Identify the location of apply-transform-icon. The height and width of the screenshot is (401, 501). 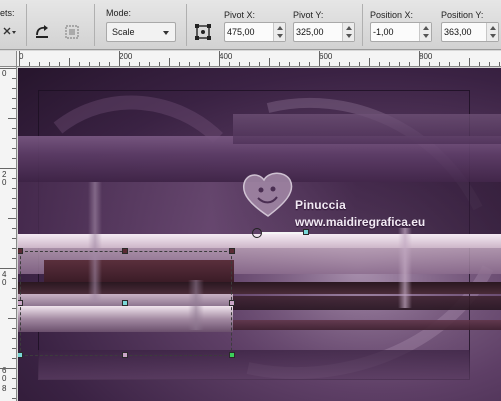
(72, 32).